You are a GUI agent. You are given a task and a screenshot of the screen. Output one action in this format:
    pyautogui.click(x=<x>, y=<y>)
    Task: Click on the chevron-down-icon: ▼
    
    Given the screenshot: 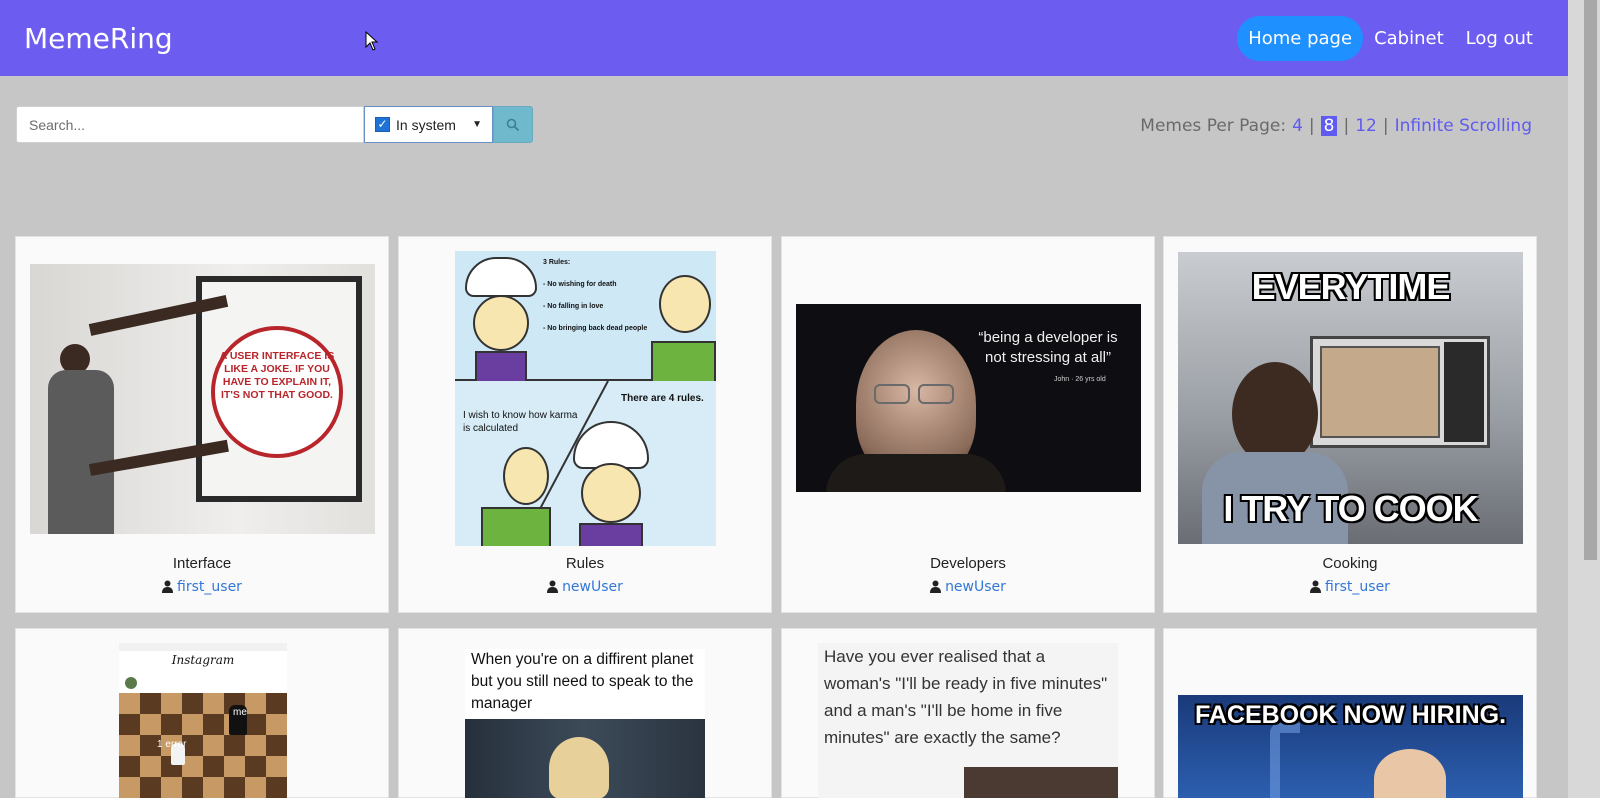 What is the action you would take?
    pyautogui.click(x=477, y=124)
    